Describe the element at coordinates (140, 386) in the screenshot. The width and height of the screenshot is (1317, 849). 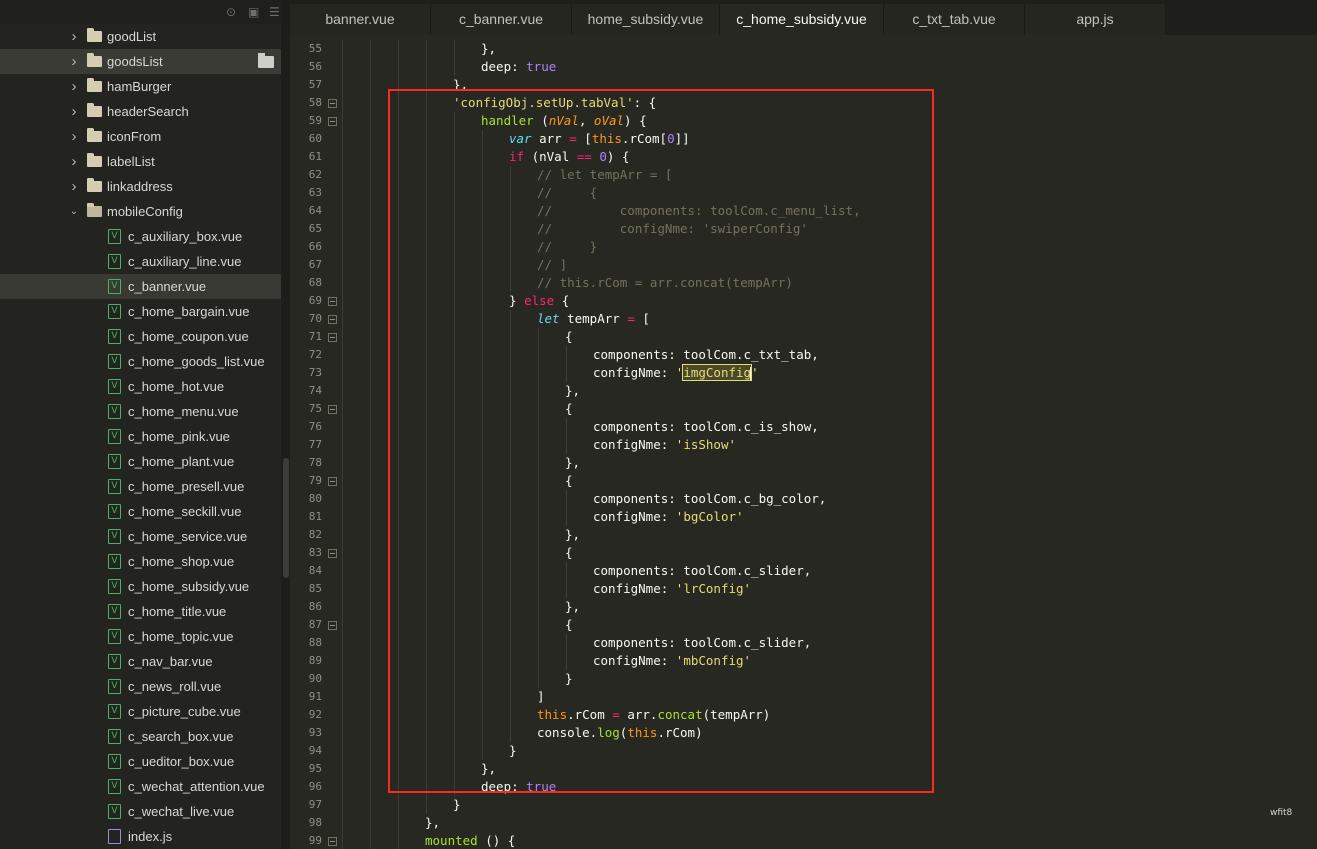
I see `tree-file: Vc_home_hot.vue` at that location.